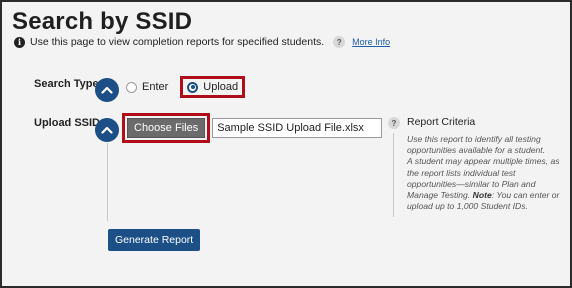  I want to click on criteria-divider, so click(393, 175).